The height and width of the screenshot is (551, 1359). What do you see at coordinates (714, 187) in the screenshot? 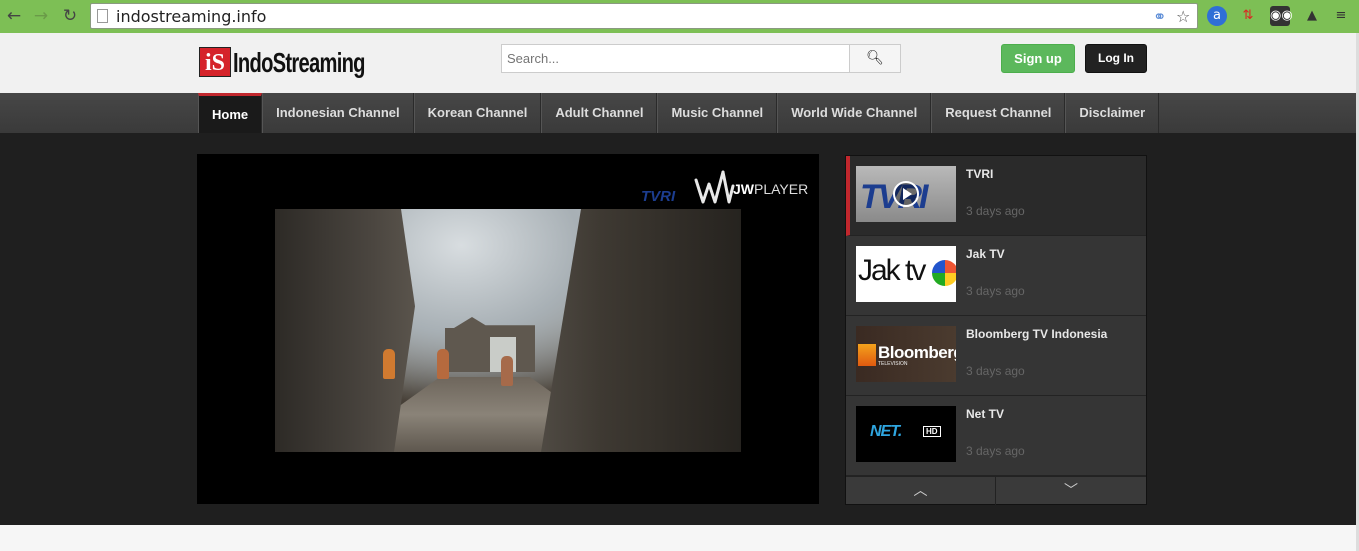
I see `jwplayer-logo-icon` at bounding box center [714, 187].